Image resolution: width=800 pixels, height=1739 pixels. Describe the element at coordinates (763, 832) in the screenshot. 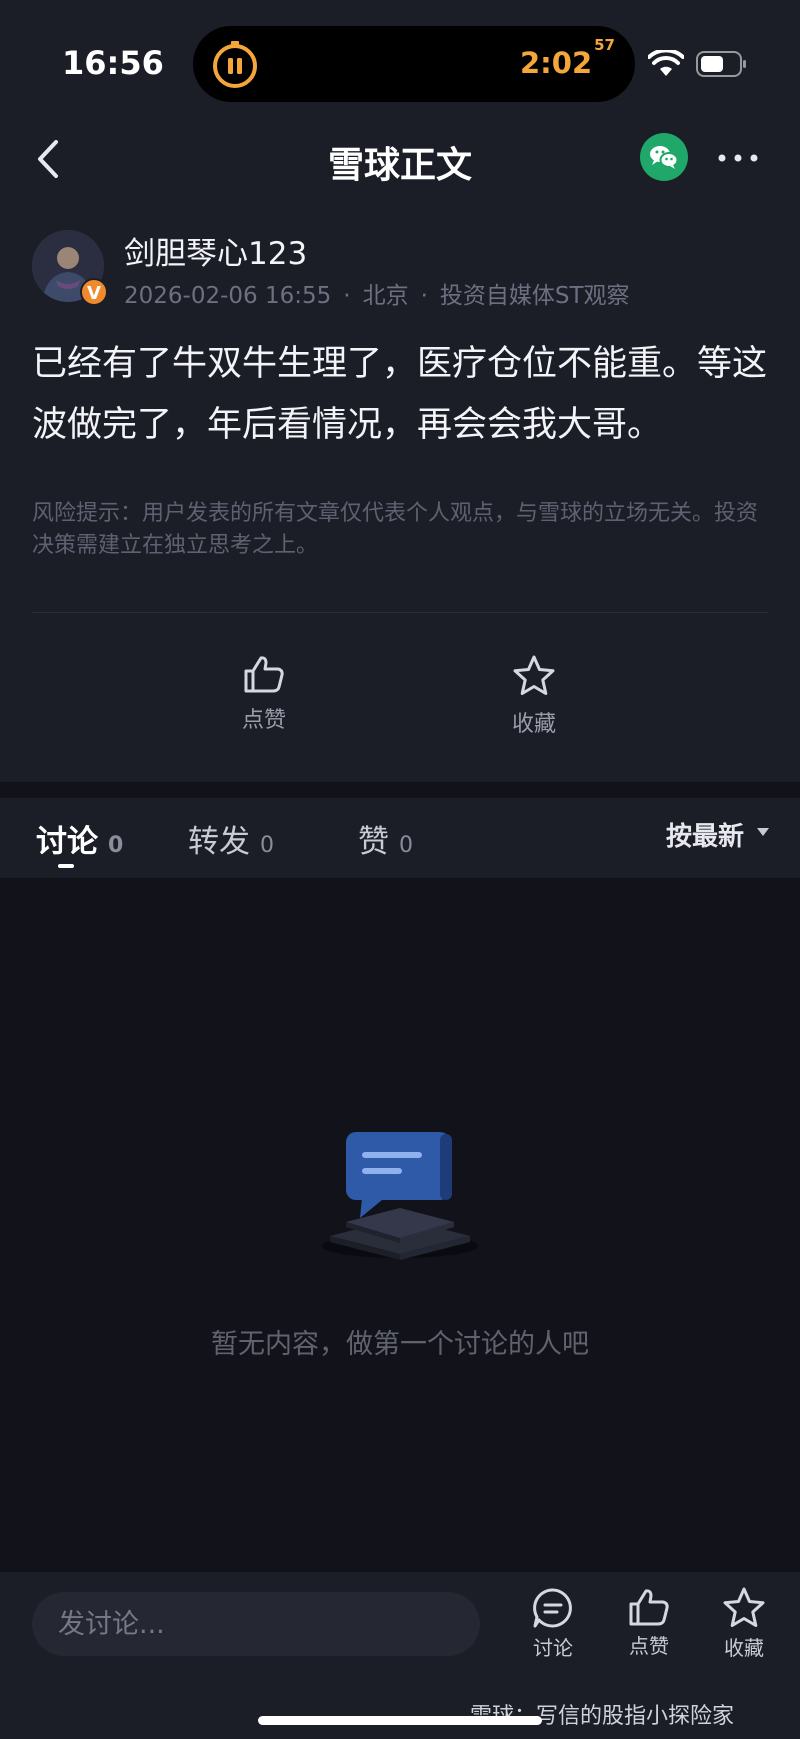

I see `caret-down-icon` at that location.